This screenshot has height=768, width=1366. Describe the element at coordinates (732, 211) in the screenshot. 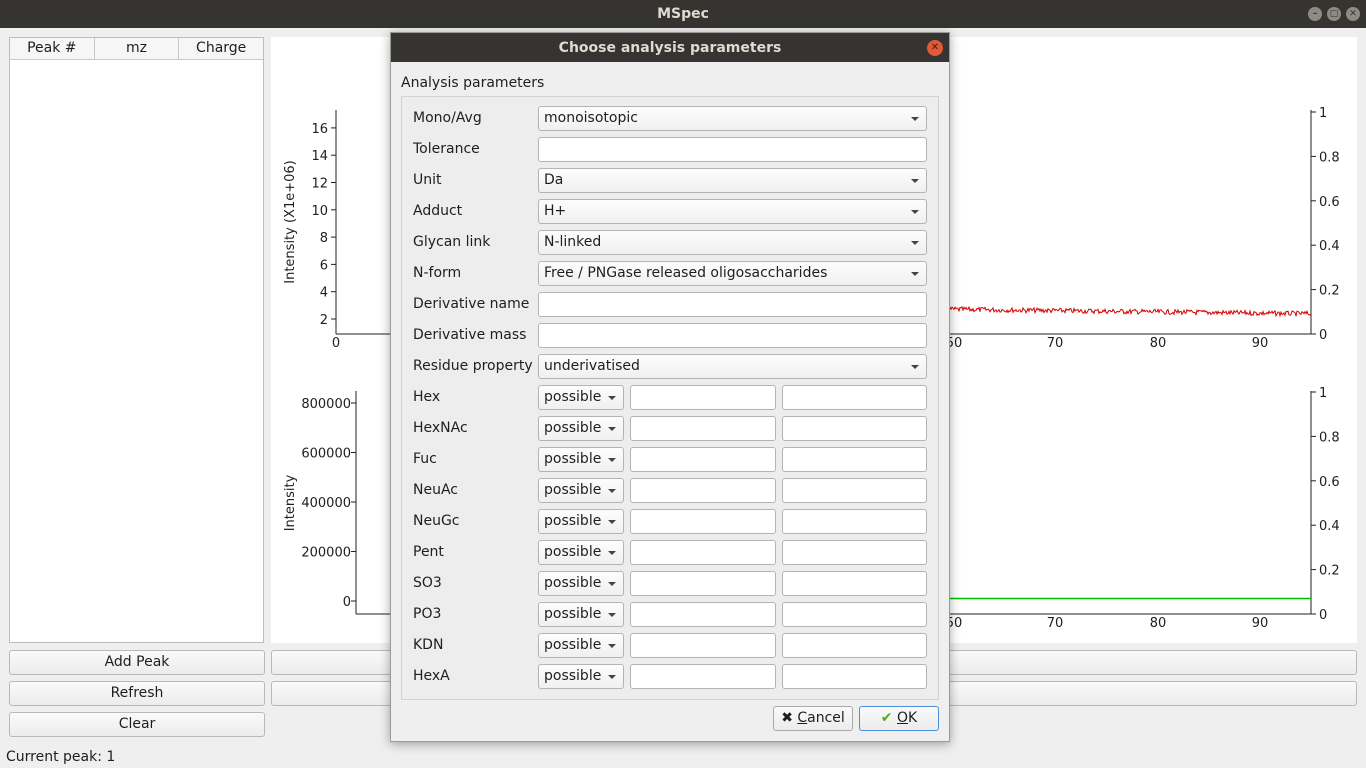

I see `adduct-select: H+` at that location.